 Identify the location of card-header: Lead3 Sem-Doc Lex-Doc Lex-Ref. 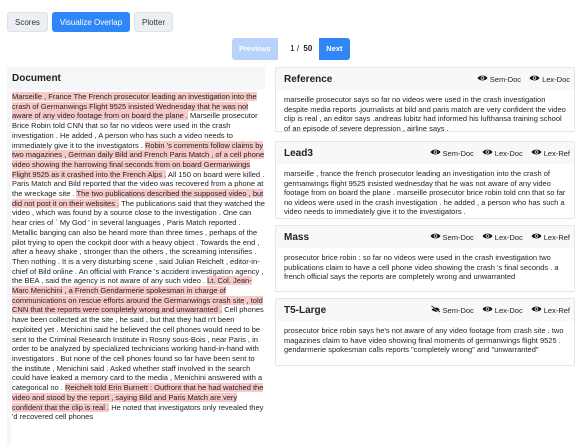
(425, 153).